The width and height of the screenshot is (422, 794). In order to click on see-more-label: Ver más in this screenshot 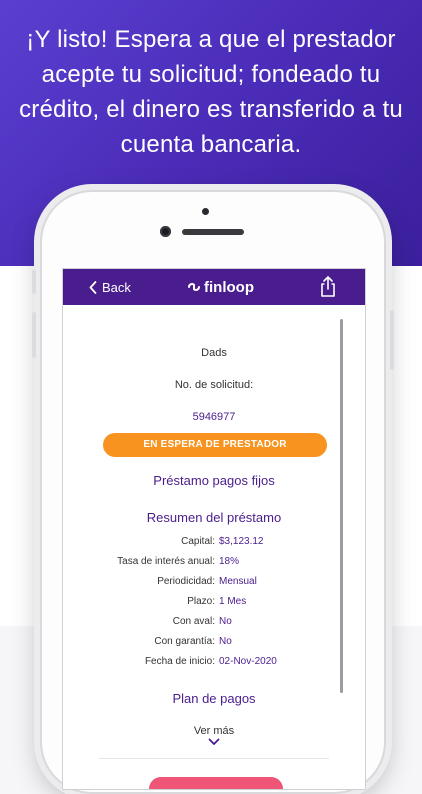, I will do `click(214, 731)`.